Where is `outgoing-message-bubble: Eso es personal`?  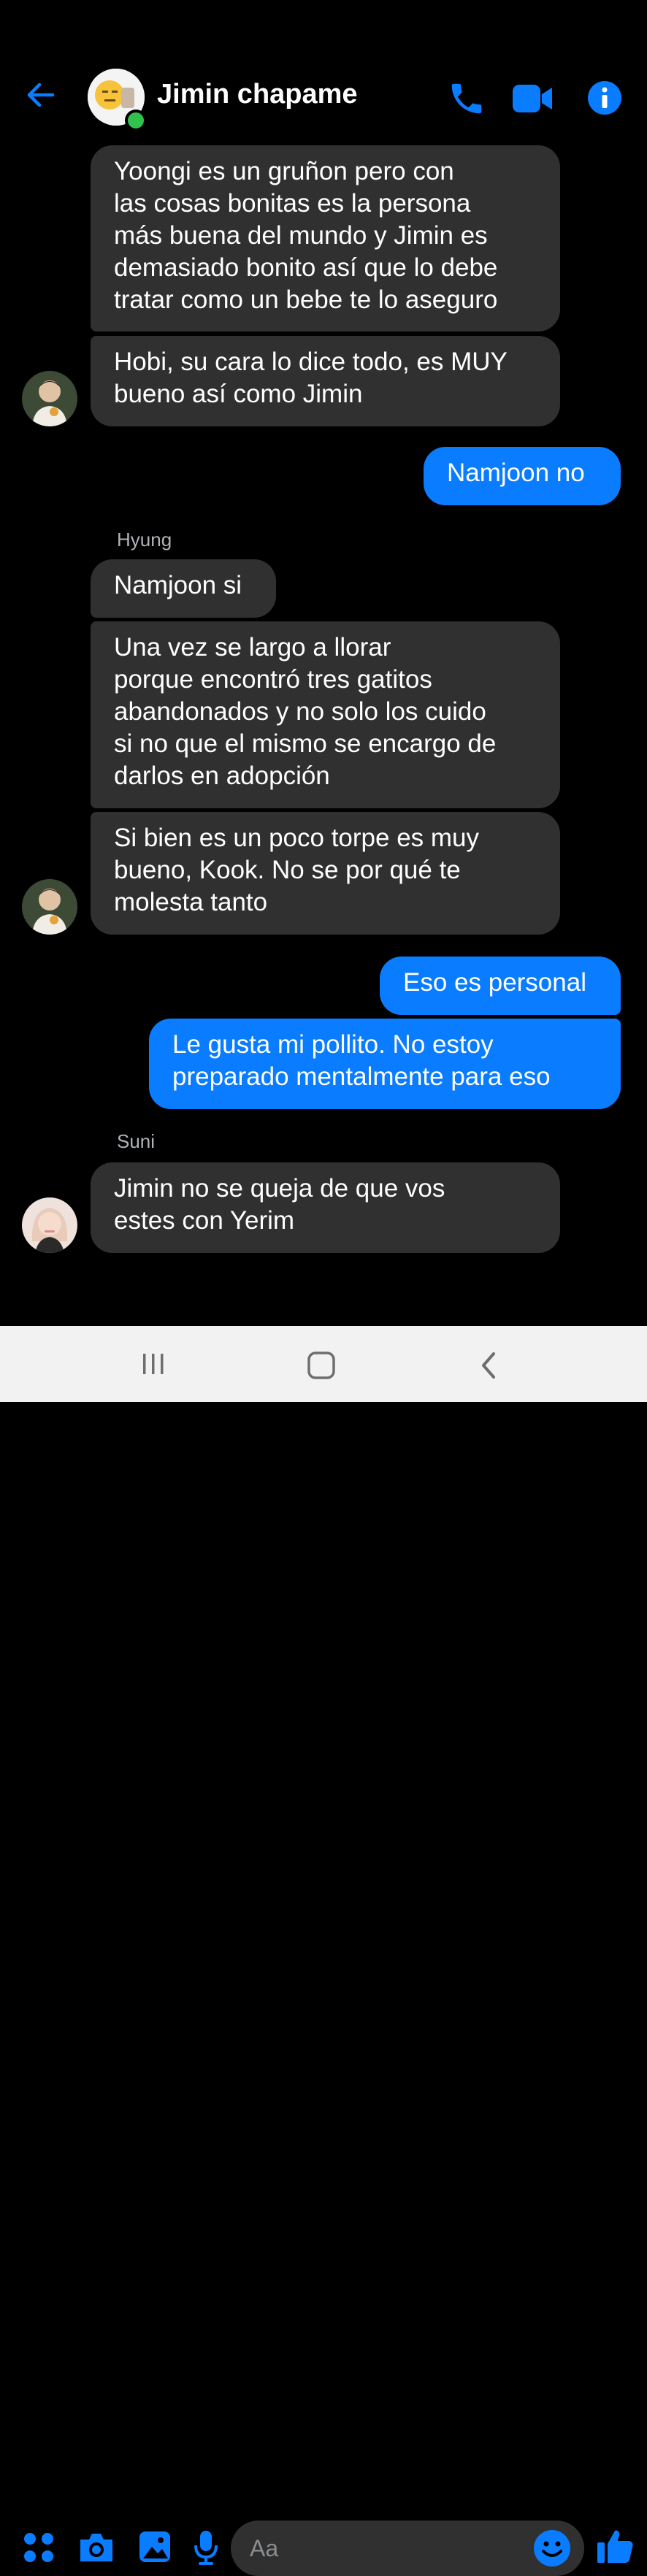 outgoing-message-bubble: Eso es personal is located at coordinates (500, 986).